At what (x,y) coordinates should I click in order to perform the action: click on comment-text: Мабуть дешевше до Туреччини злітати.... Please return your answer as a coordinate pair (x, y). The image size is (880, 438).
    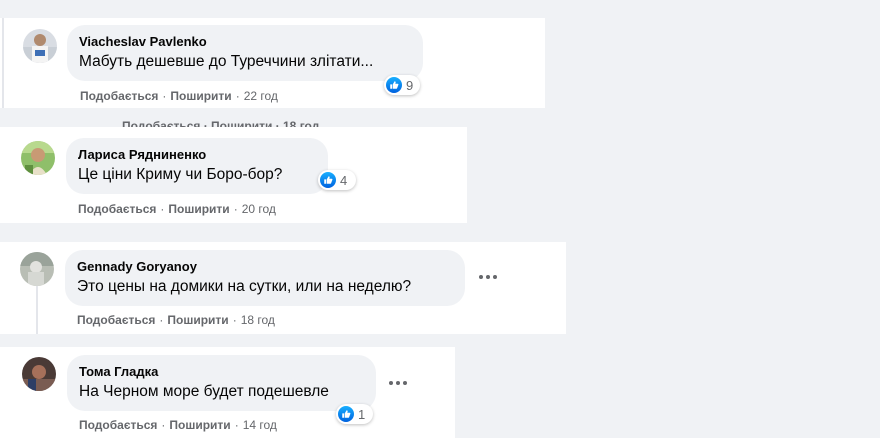
    Looking at the image, I should click on (226, 61).